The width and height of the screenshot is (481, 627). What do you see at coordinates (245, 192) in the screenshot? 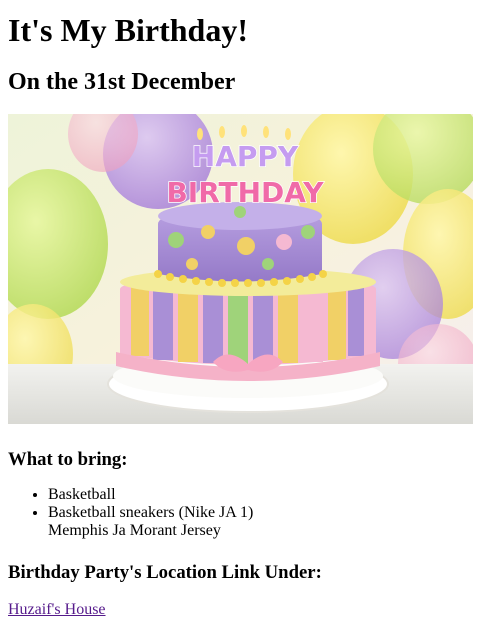
I see `birthday-candles: BIRTHDAY` at bounding box center [245, 192].